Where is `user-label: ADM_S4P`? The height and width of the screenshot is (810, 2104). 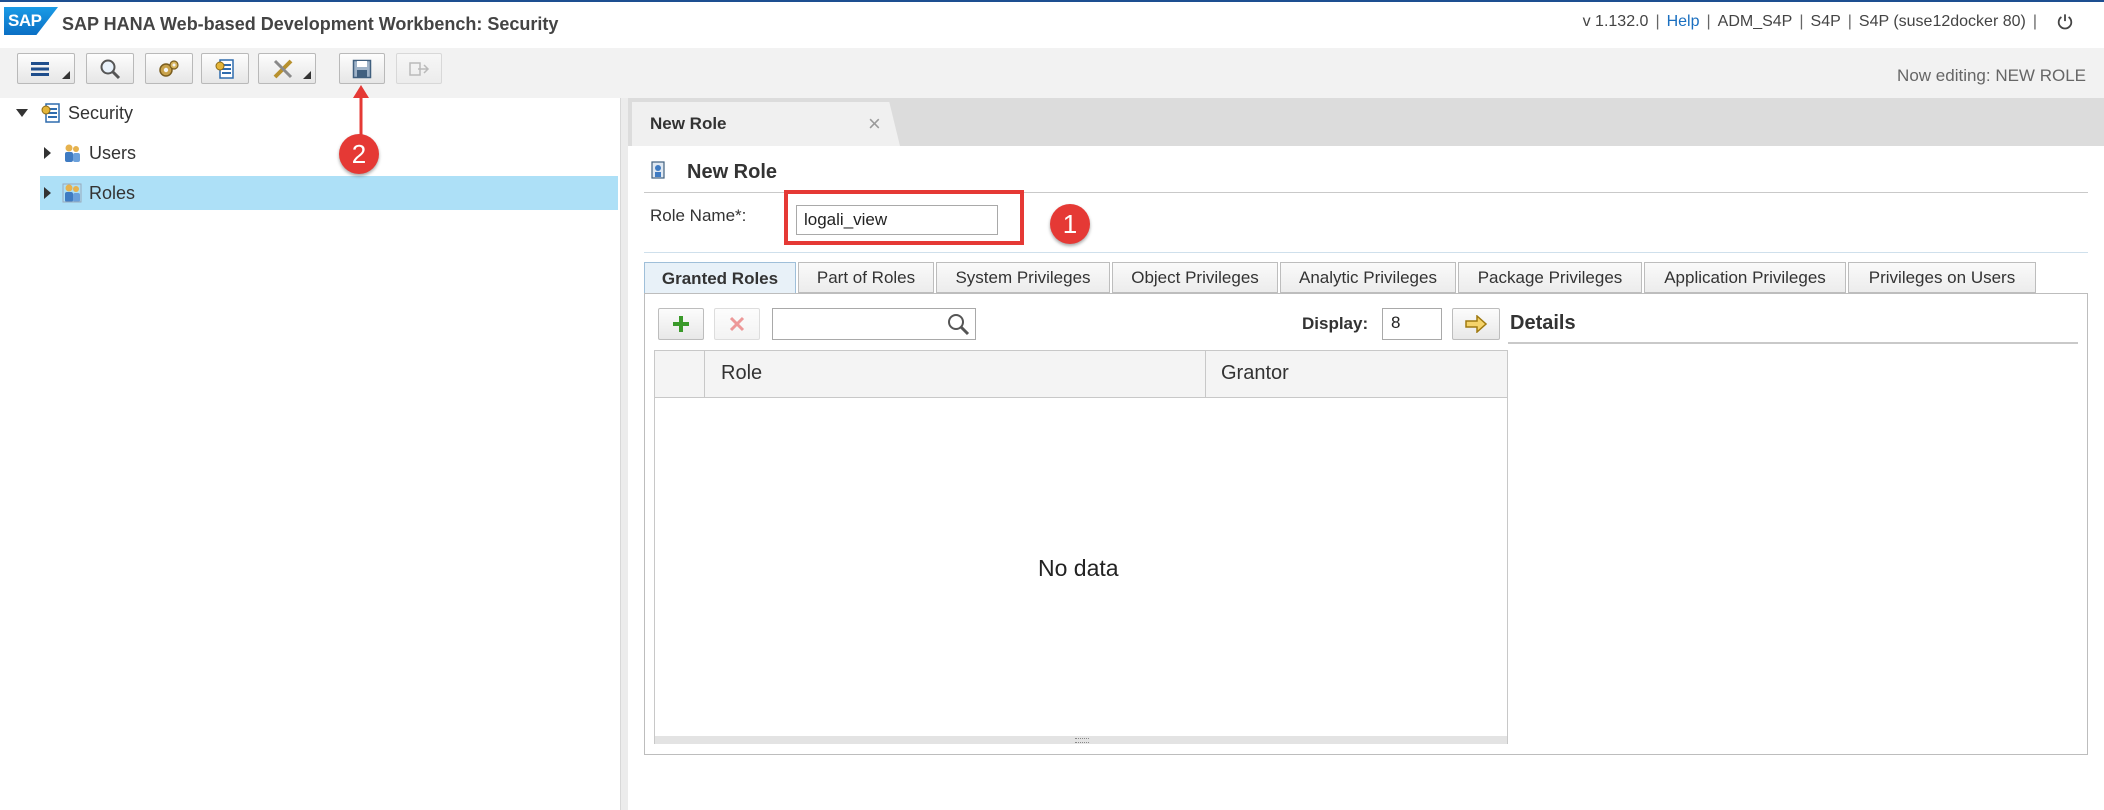
user-label: ADM_S4P is located at coordinates (1755, 21).